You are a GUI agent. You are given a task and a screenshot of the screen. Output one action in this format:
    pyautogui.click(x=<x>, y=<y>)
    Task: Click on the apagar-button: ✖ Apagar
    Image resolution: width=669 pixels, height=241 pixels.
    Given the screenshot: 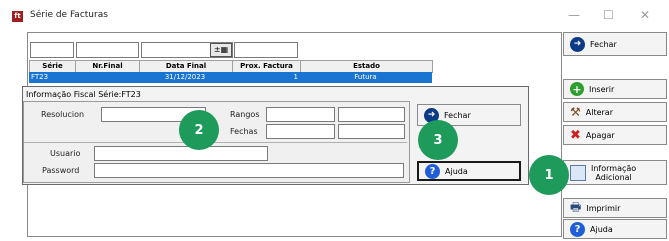 What is the action you would take?
    pyautogui.click(x=615, y=135)
    